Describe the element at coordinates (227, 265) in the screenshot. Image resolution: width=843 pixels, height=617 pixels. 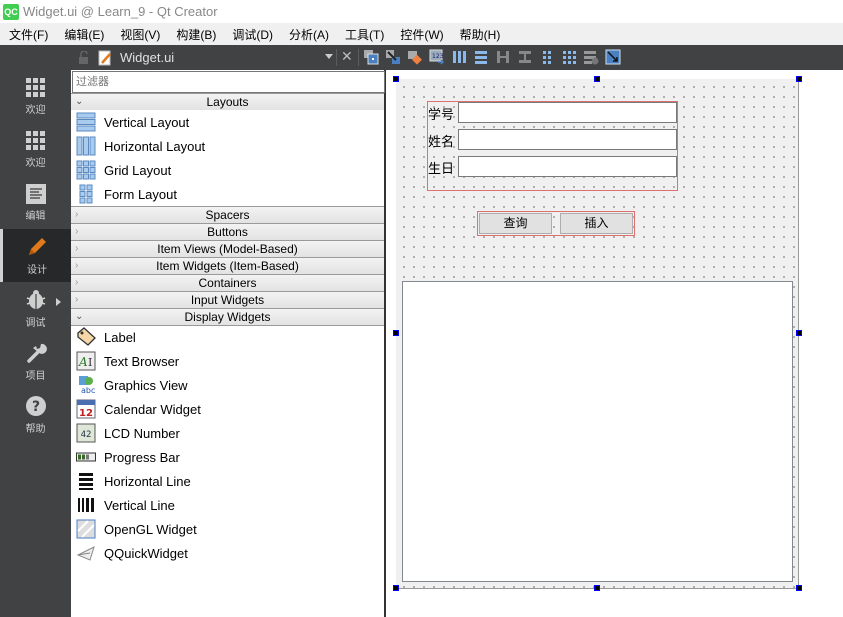
I see `category-item-widgets: › Item Widgets (Item-Based)` at that location.